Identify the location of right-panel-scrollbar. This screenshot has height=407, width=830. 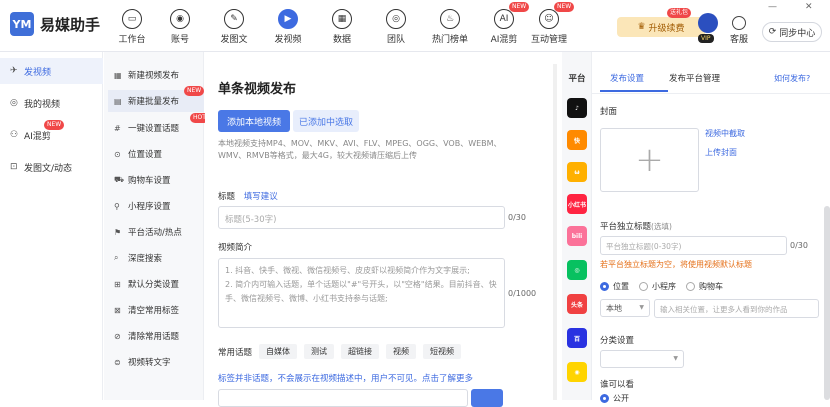
(827, 303).